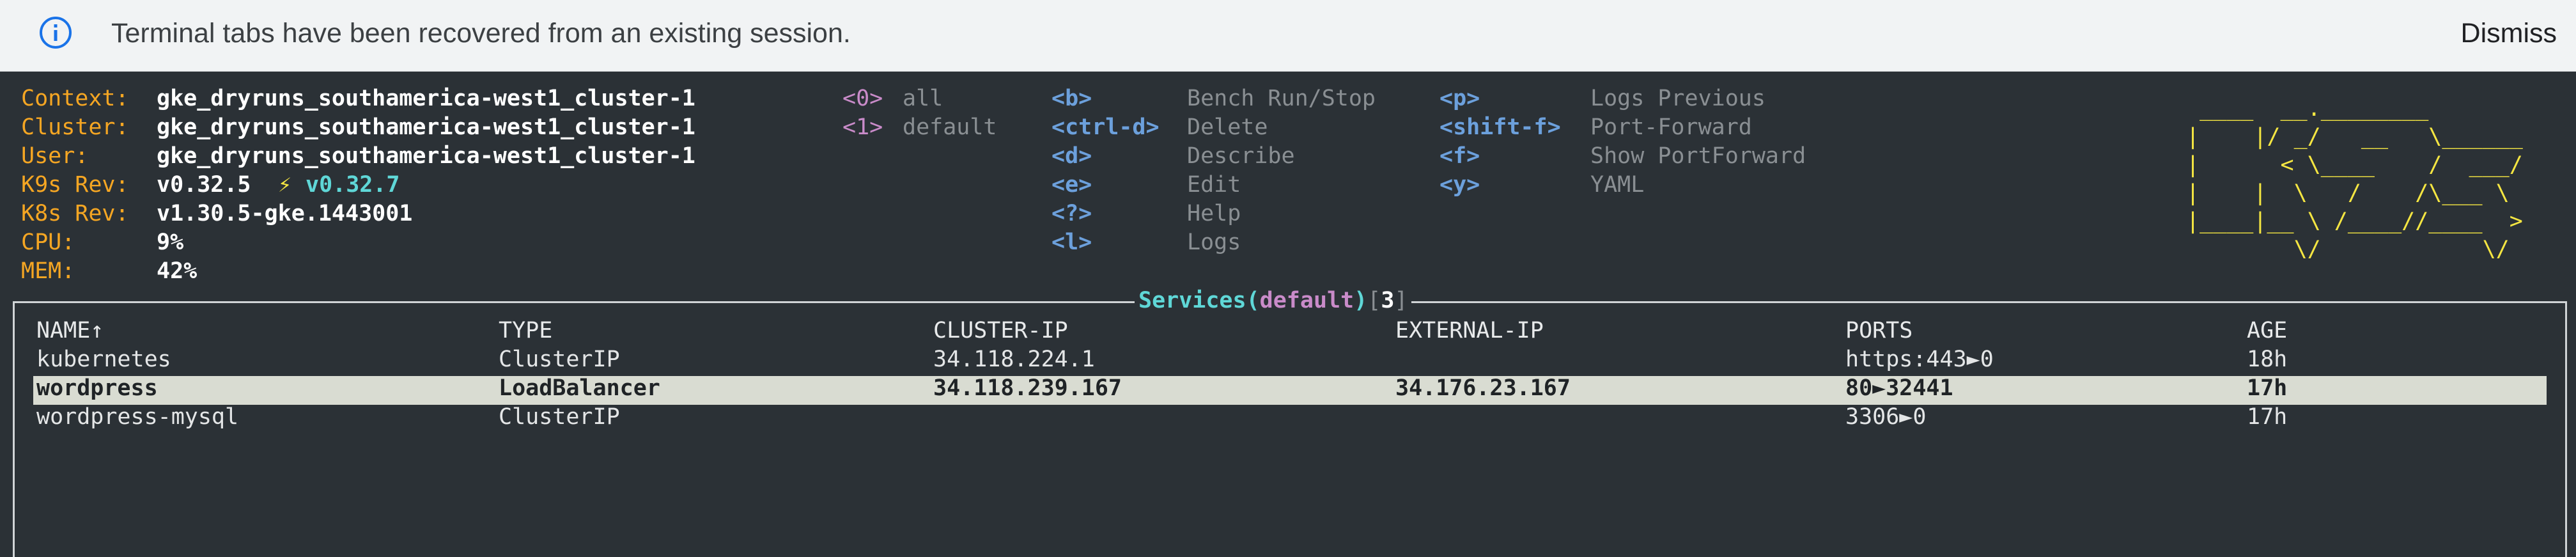  What do you see at coordinates (426, 127) in the screenshot?
I see `cluster-value: gke_dryruns_southamerica-west1_cluster-1` at bounding box center [426, 127].